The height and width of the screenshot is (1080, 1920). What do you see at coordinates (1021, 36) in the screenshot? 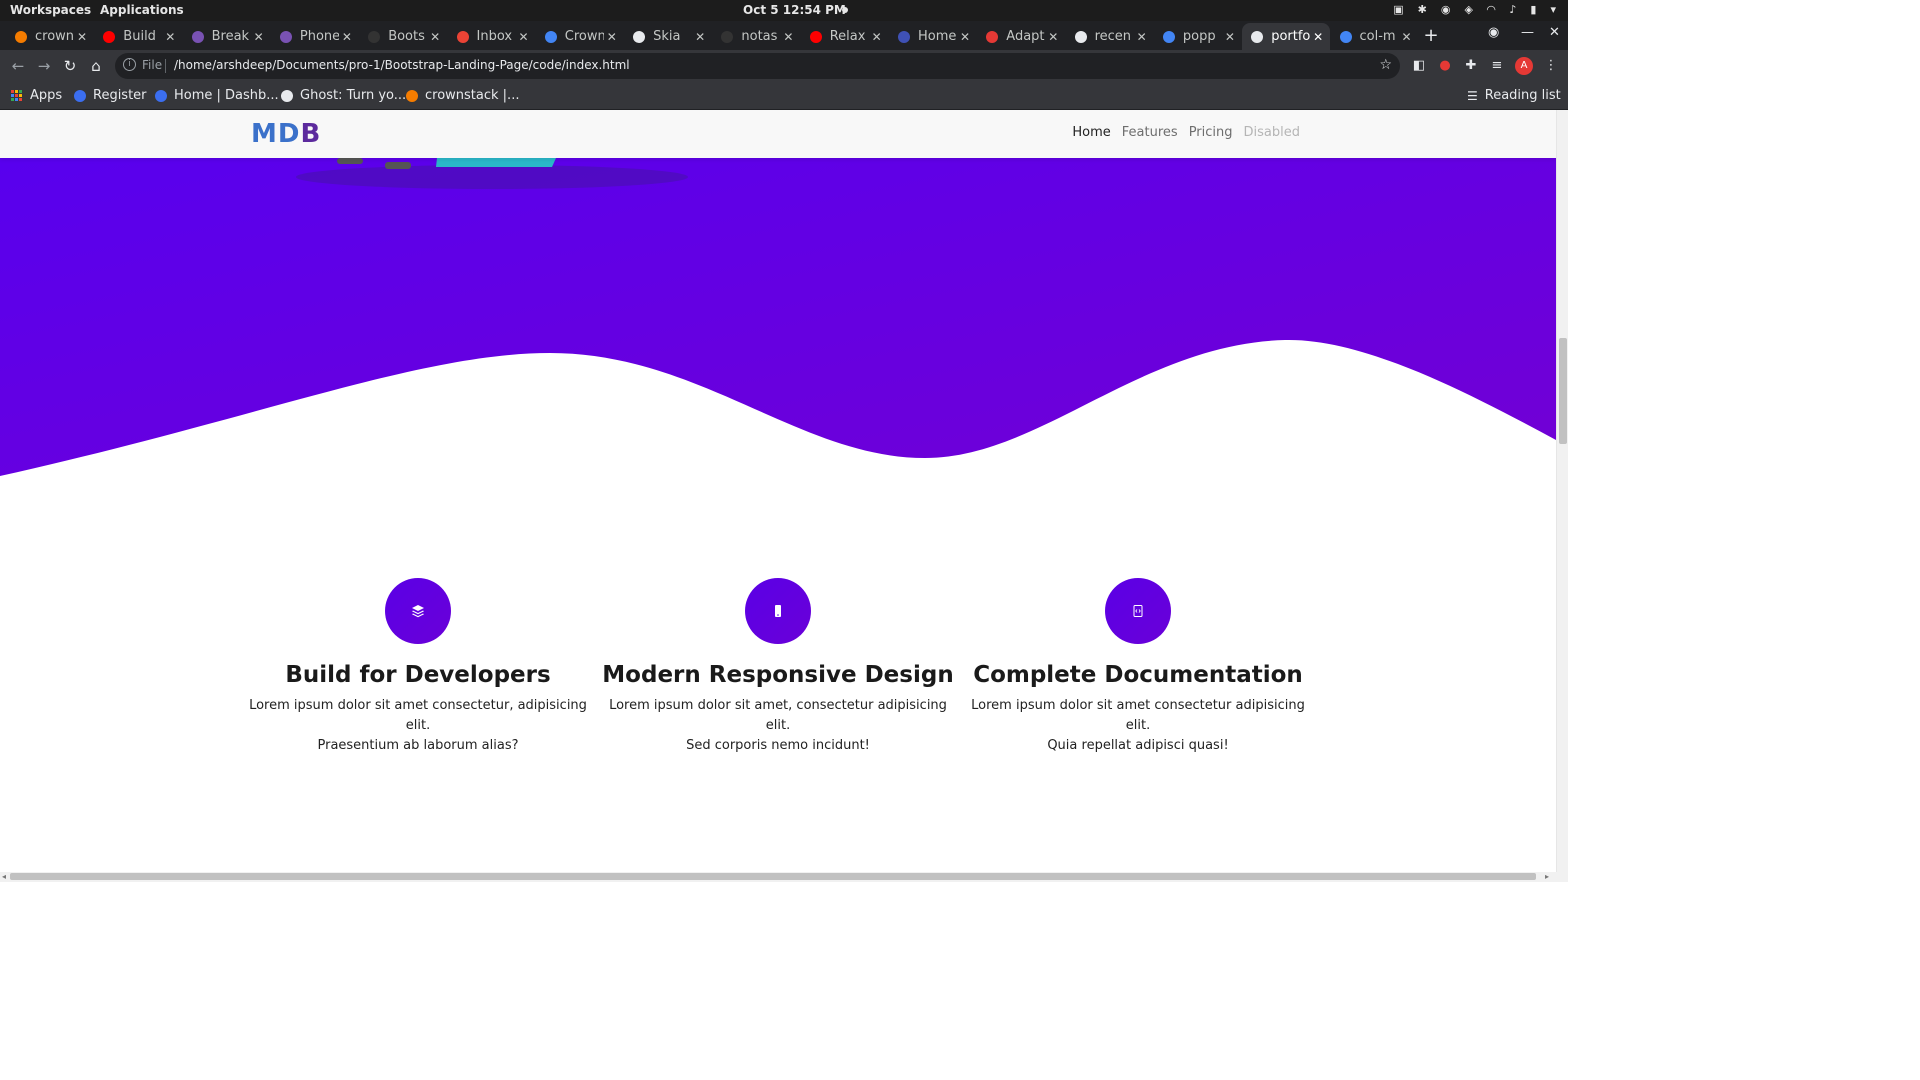
I see `browser-tab: Adapt ✕` at bounding box center [1021, 36].